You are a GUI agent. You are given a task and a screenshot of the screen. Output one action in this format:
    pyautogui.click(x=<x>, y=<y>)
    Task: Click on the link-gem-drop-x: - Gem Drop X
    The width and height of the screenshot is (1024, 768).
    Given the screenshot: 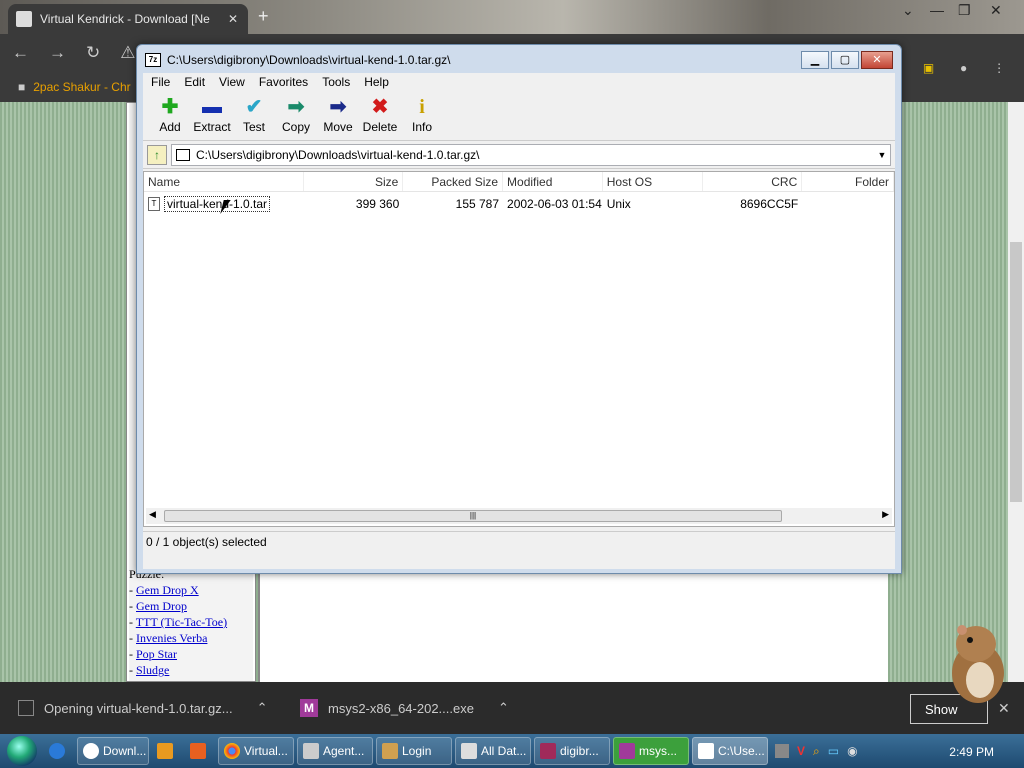 What is the action you would take?
    pyautogui.click(x=164, y=590)
    